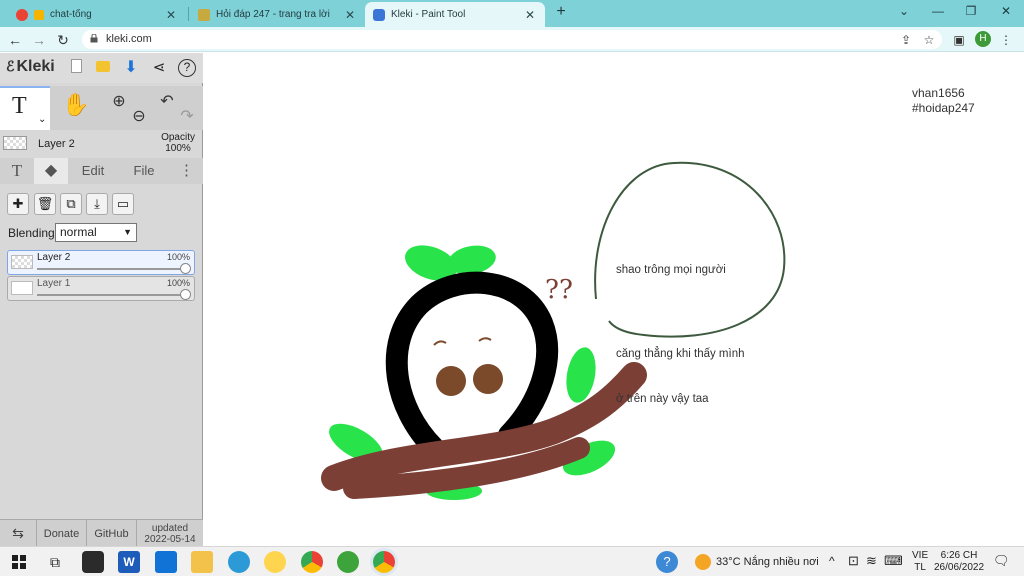 Image resolution: width=1024 pixels, height=576 pixels. What do you see at coordinates (51, 171) in the screenshot?
I see `tab-layers: ◆` at bounding box center [51, 171].